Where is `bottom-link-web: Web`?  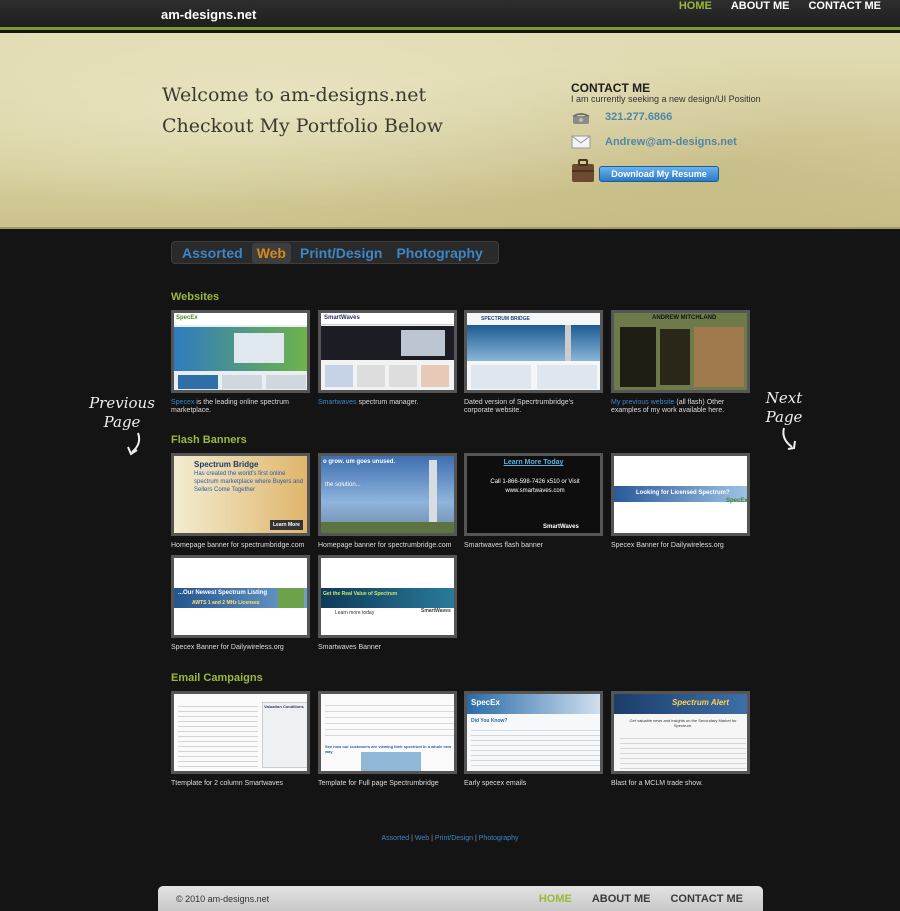 bottom-link-web: Web is located at coordinates (422, 838).